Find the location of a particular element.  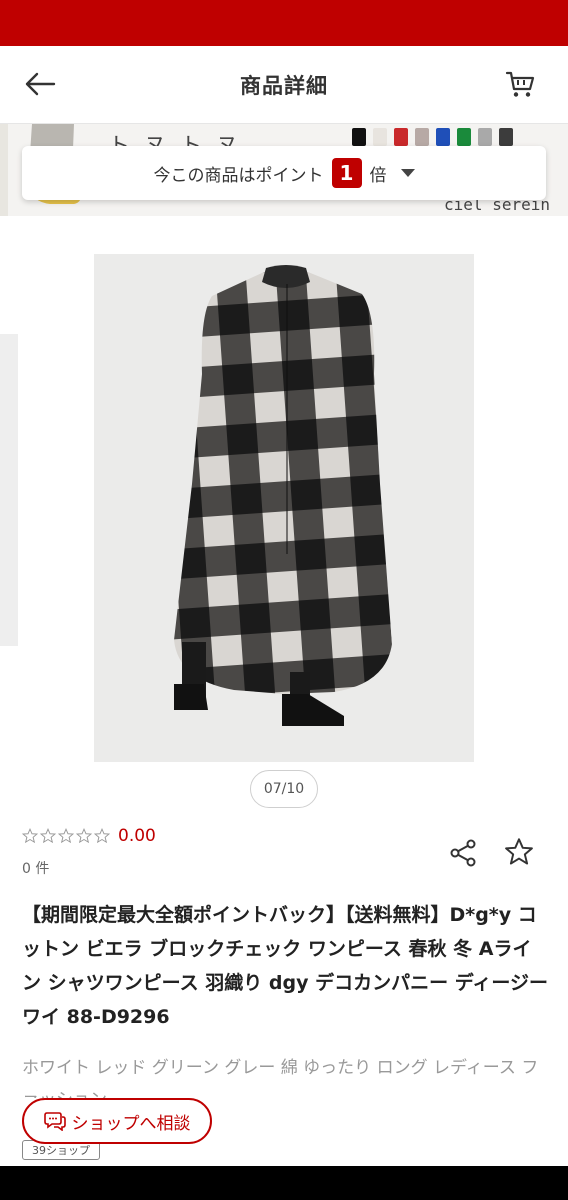

color-swatches is located at coordinates (432, 137).